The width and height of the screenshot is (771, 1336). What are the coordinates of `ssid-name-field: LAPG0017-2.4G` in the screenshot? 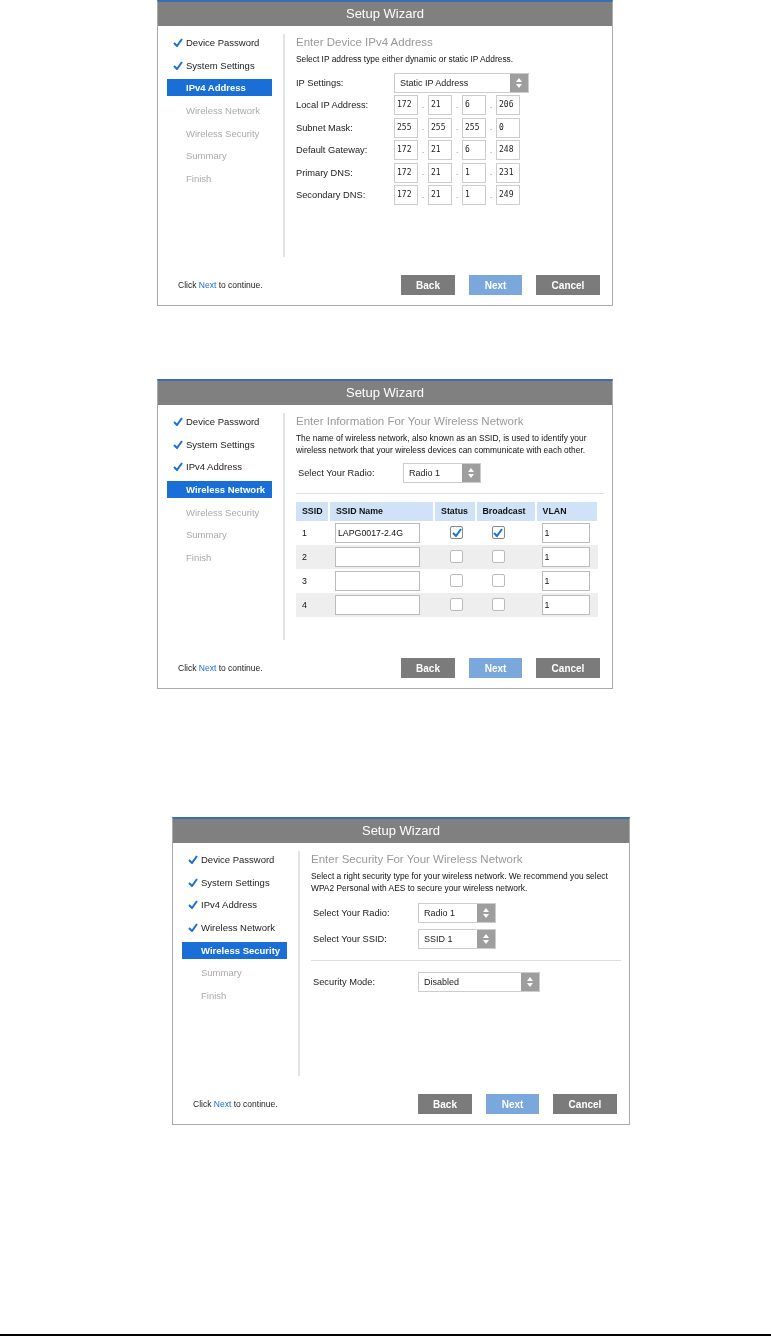 It's located at (377, 532).